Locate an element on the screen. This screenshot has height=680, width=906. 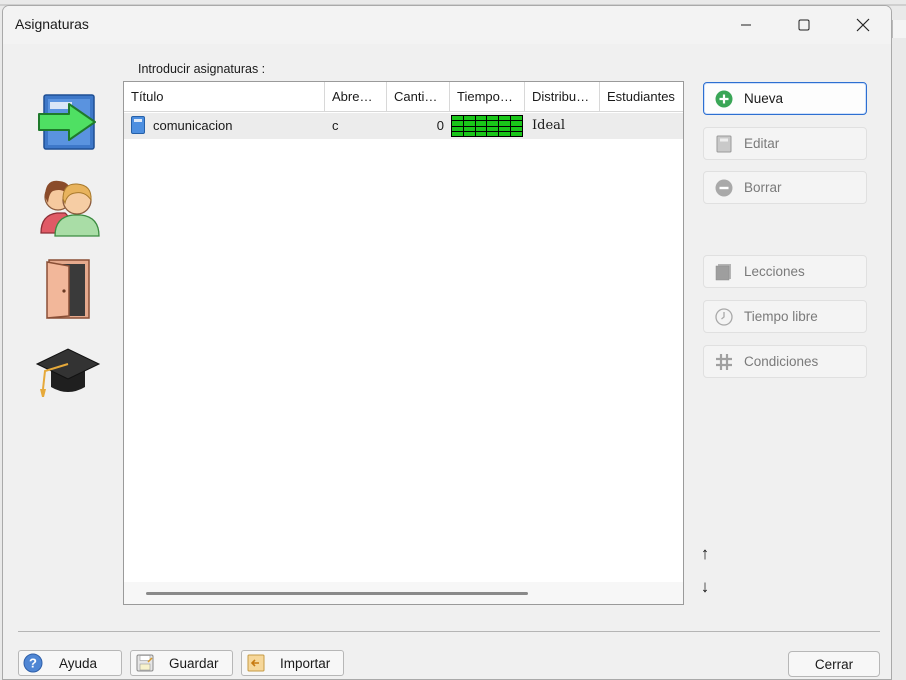
help-button: ? Ayuda is located at coordinates (70, 663).